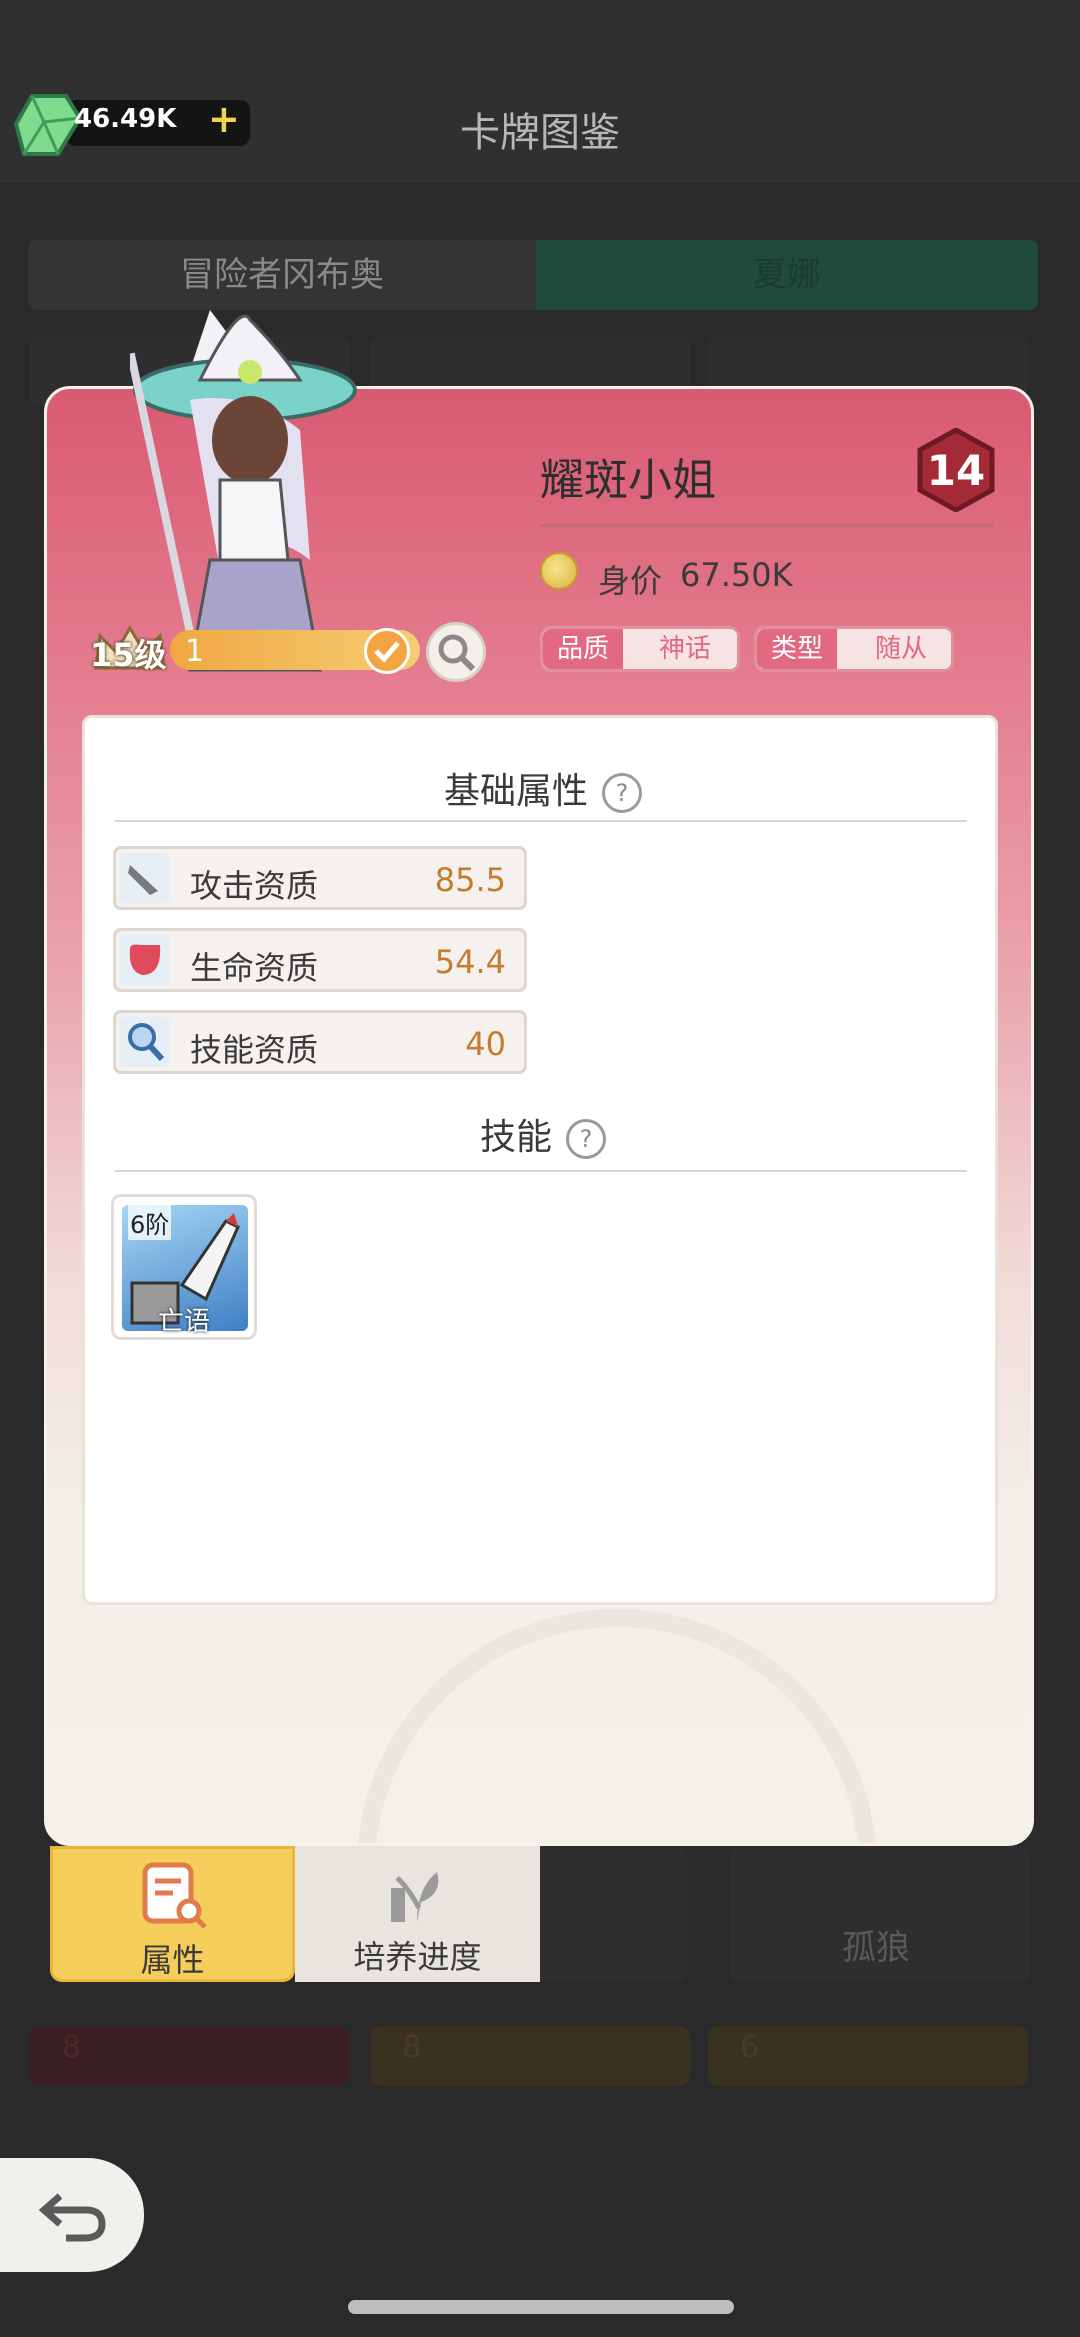  Describe the element at coordinates (183, 1322) in the screenshot. I see `skill-name: 亡语` at that location.